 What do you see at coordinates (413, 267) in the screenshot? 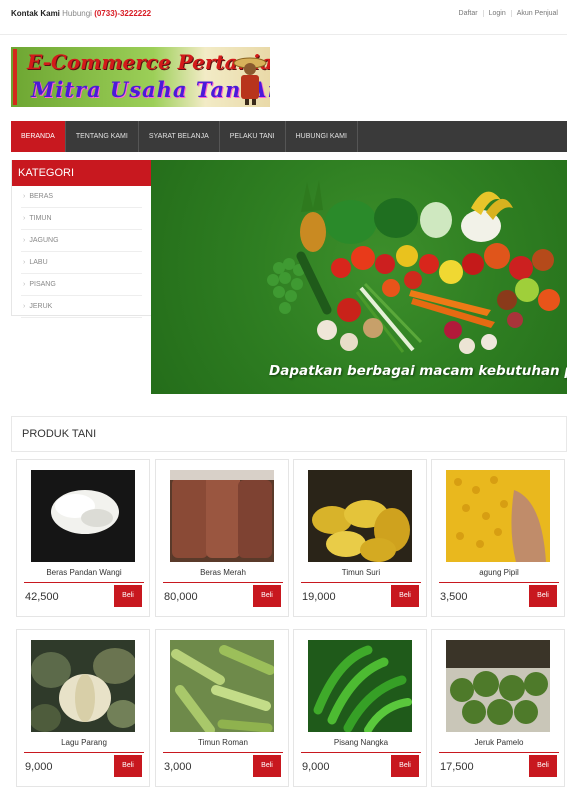
I see `vegetables-image` at bounding box center [413, 267].